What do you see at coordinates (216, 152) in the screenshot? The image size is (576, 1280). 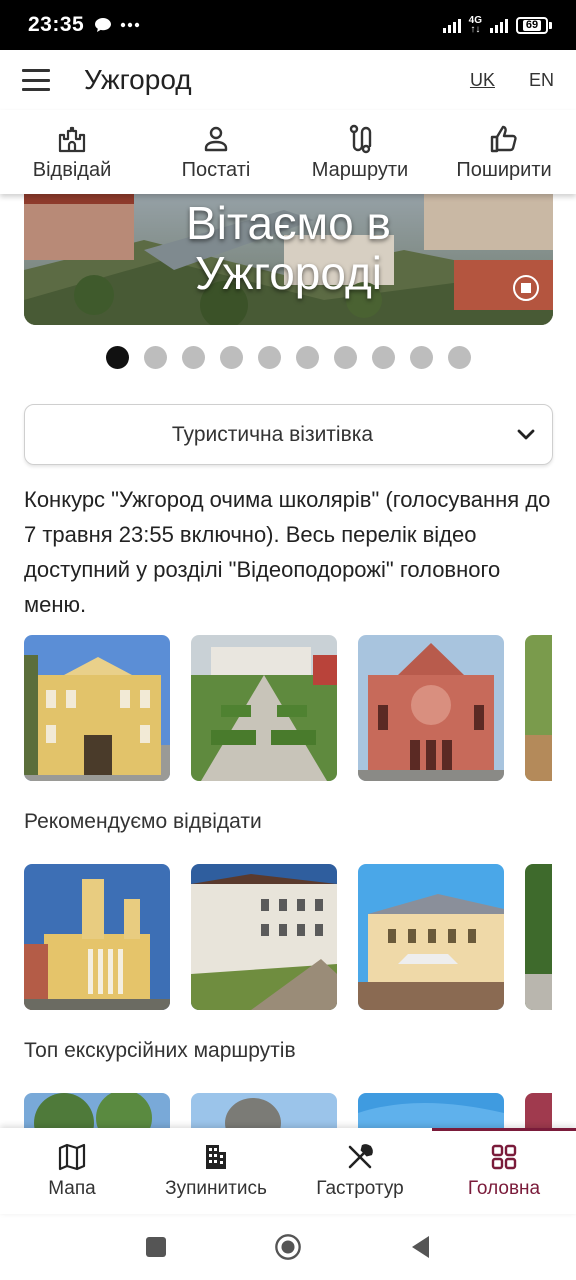 I see `top-nav-people: Постаті` at bounding box center [216, 152].